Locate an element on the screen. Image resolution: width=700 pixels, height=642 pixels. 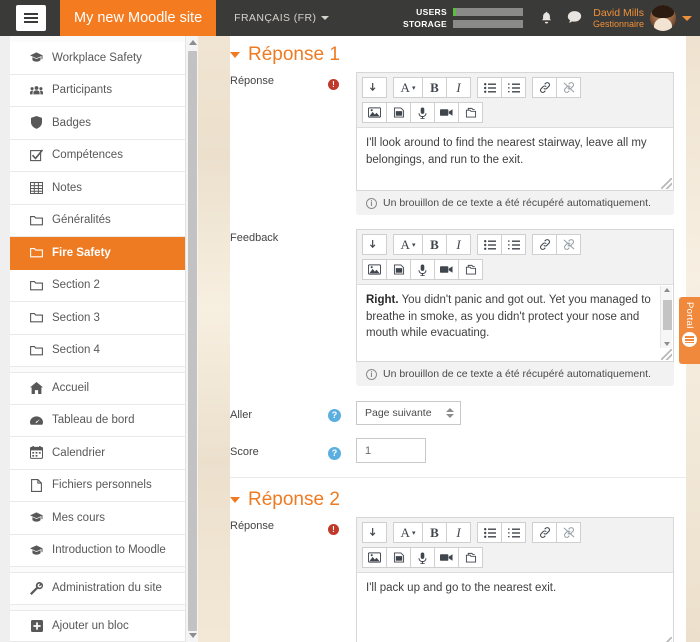
sidebar-item-participants: Participants is located at coordinates (97, 90).